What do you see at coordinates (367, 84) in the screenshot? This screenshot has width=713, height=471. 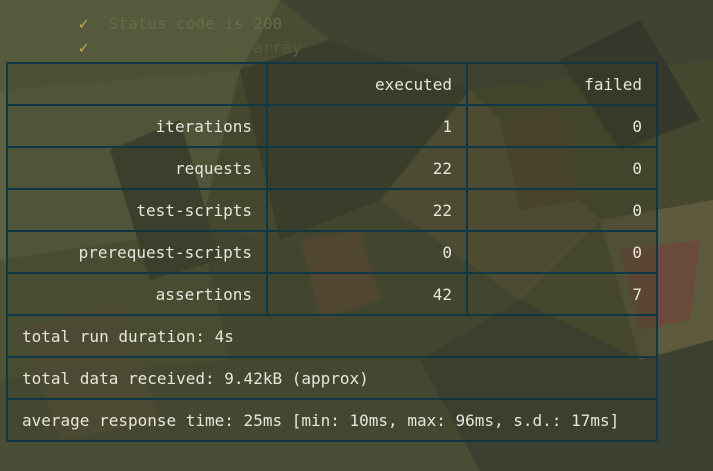 I see `header-executed: executed` at bounding box center [367, 84].